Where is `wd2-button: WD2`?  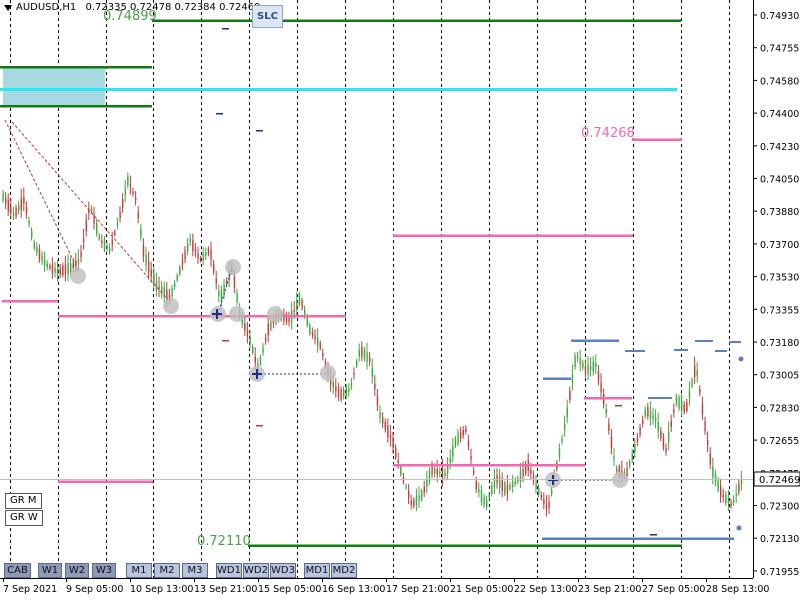 wd2-button: WD2 is located at coordinates (256, 570).